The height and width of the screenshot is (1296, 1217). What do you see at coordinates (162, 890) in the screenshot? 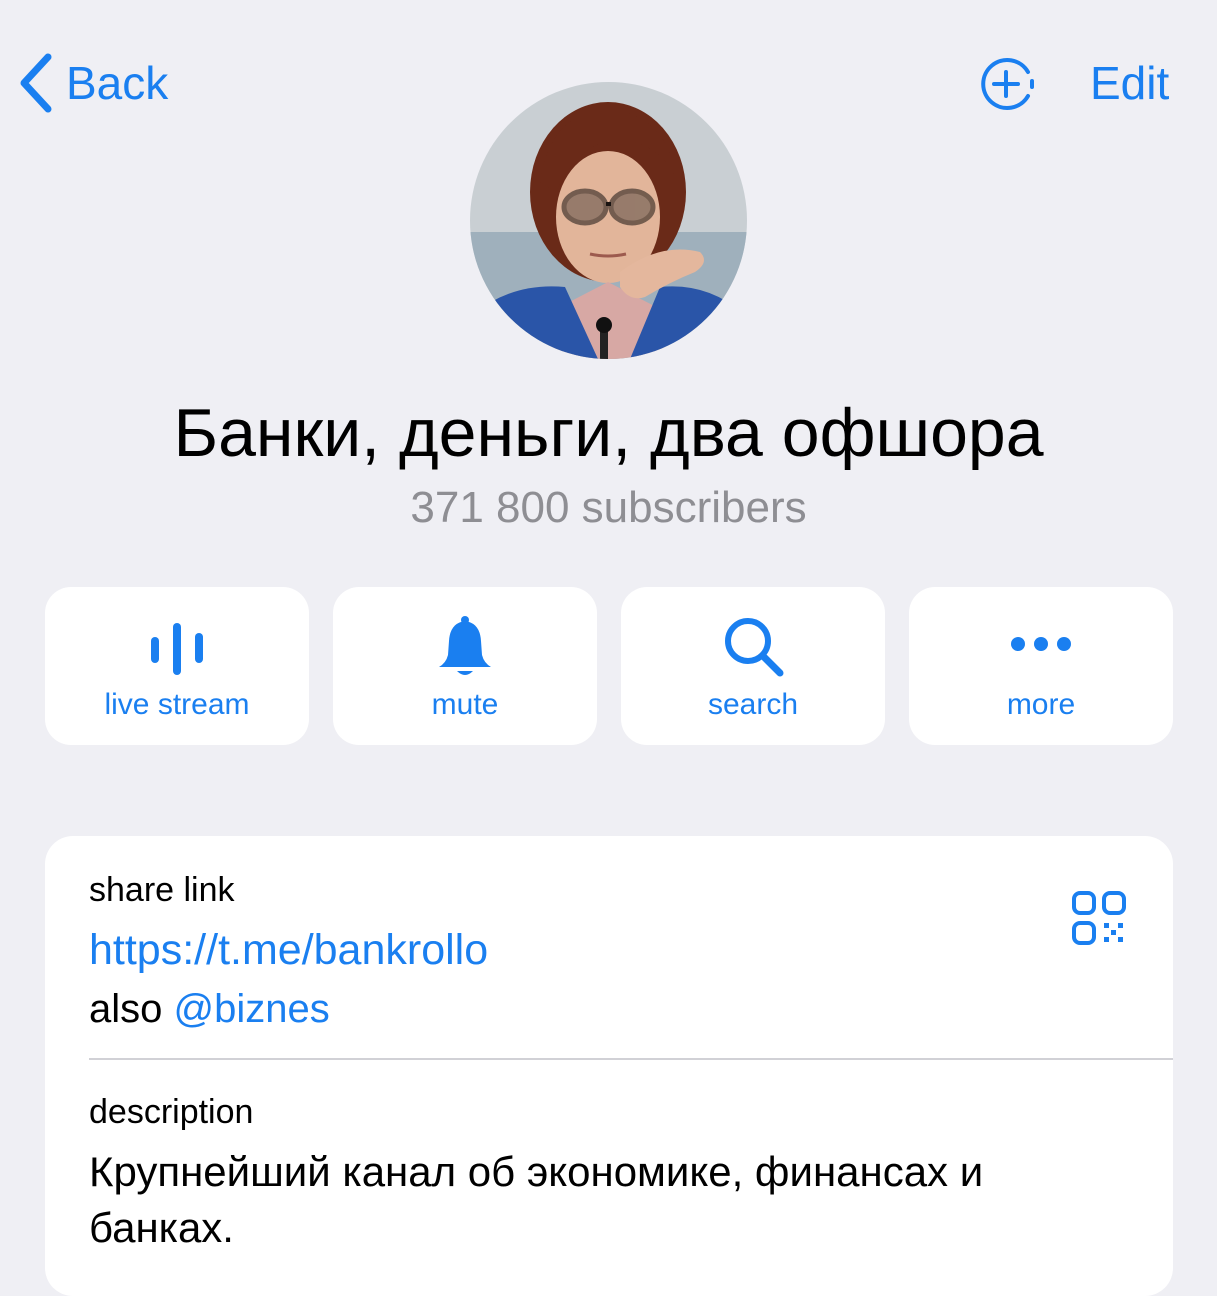
I see `share-link-label: share link` at bounding box center [162, 890].